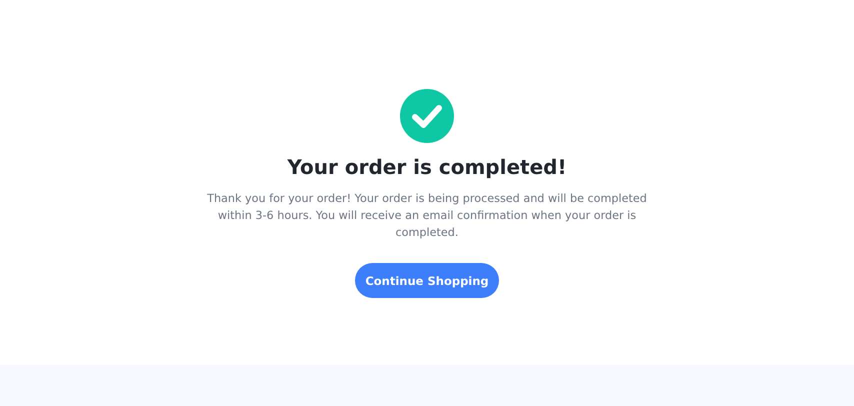 This screenshot has height=406, width=854. Describe the element at coordinates (427, 280) in the screenshot. I see `continue-shopping-button: Continue Shopping` at that location.